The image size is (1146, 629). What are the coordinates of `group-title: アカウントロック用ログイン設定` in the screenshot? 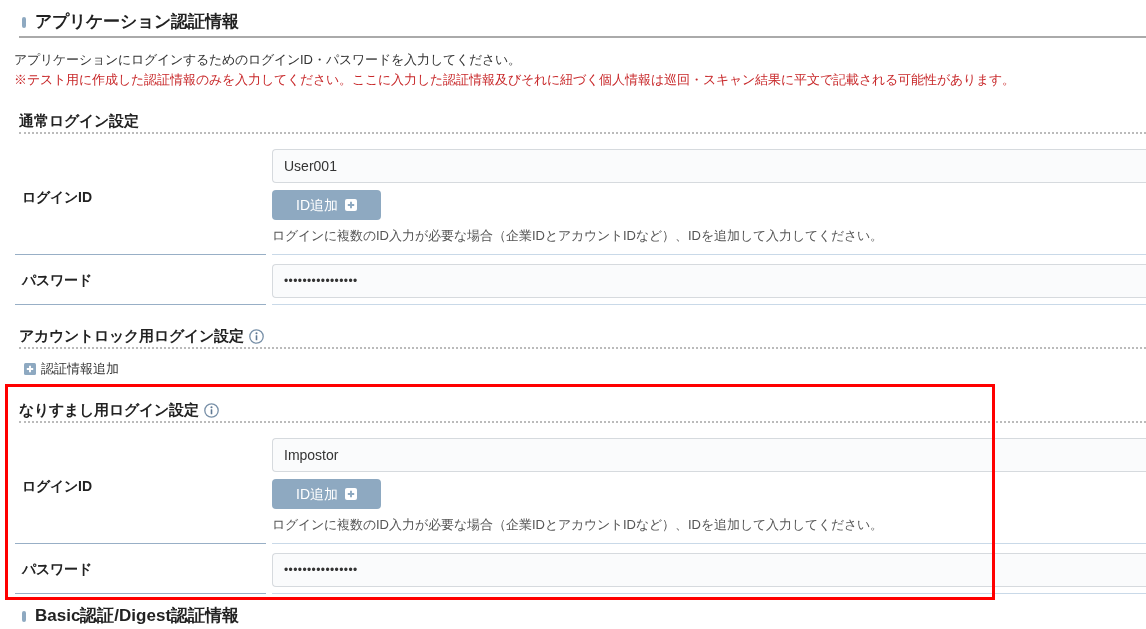 It's located at (131, 336).